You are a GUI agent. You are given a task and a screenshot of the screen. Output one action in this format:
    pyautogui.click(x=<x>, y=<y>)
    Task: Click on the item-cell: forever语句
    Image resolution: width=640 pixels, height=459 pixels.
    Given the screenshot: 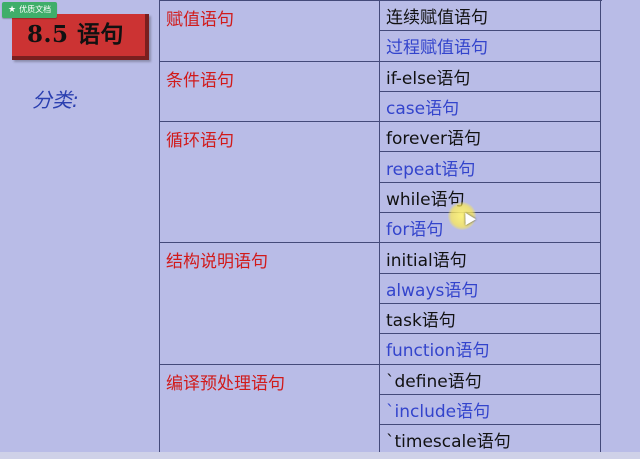 What is the action you would take?
    pyautogui.click(x=490, y=137)
    